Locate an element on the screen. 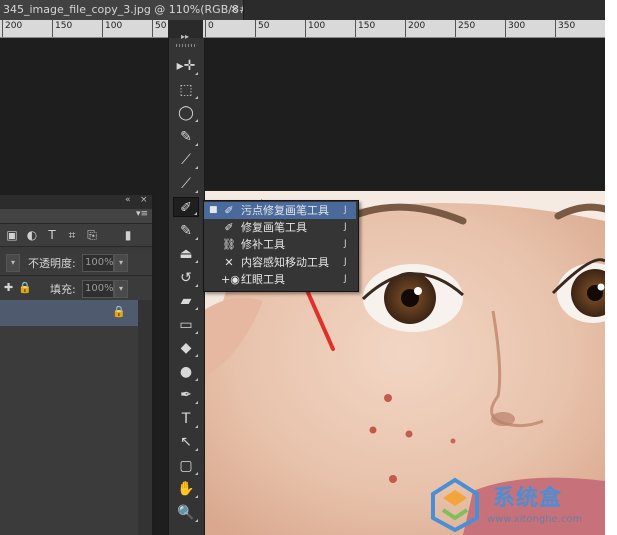 This screenshot has height=535, width=617. clone-stamp-tool-icon: ⏏ is located at coordinates (186, 254).